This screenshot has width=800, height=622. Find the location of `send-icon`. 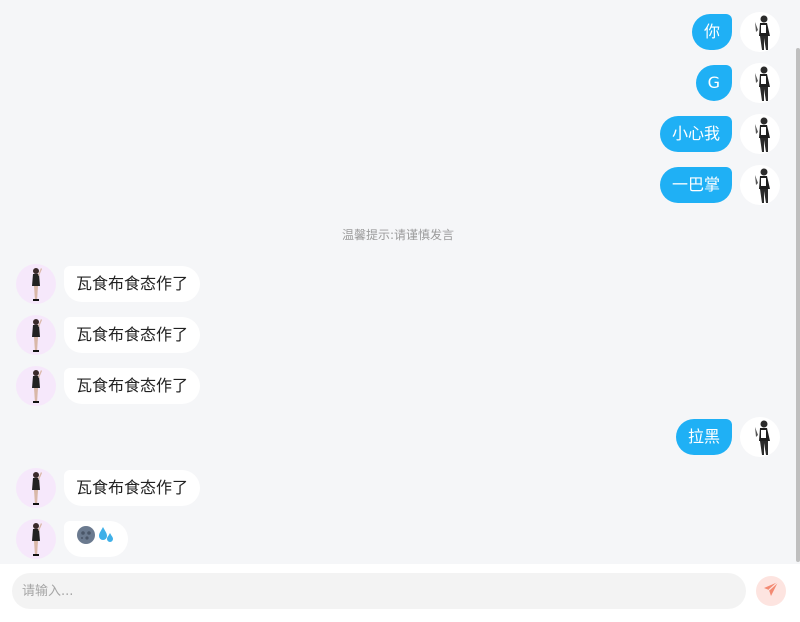

send-icon is located at coordinates (771, 591).